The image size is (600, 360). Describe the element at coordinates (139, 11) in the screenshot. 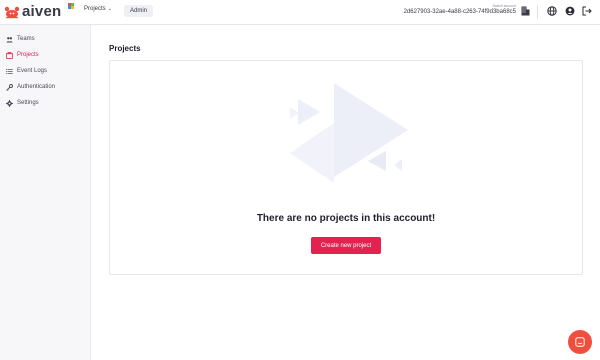

I see `admin-tab: Admin` at that location.